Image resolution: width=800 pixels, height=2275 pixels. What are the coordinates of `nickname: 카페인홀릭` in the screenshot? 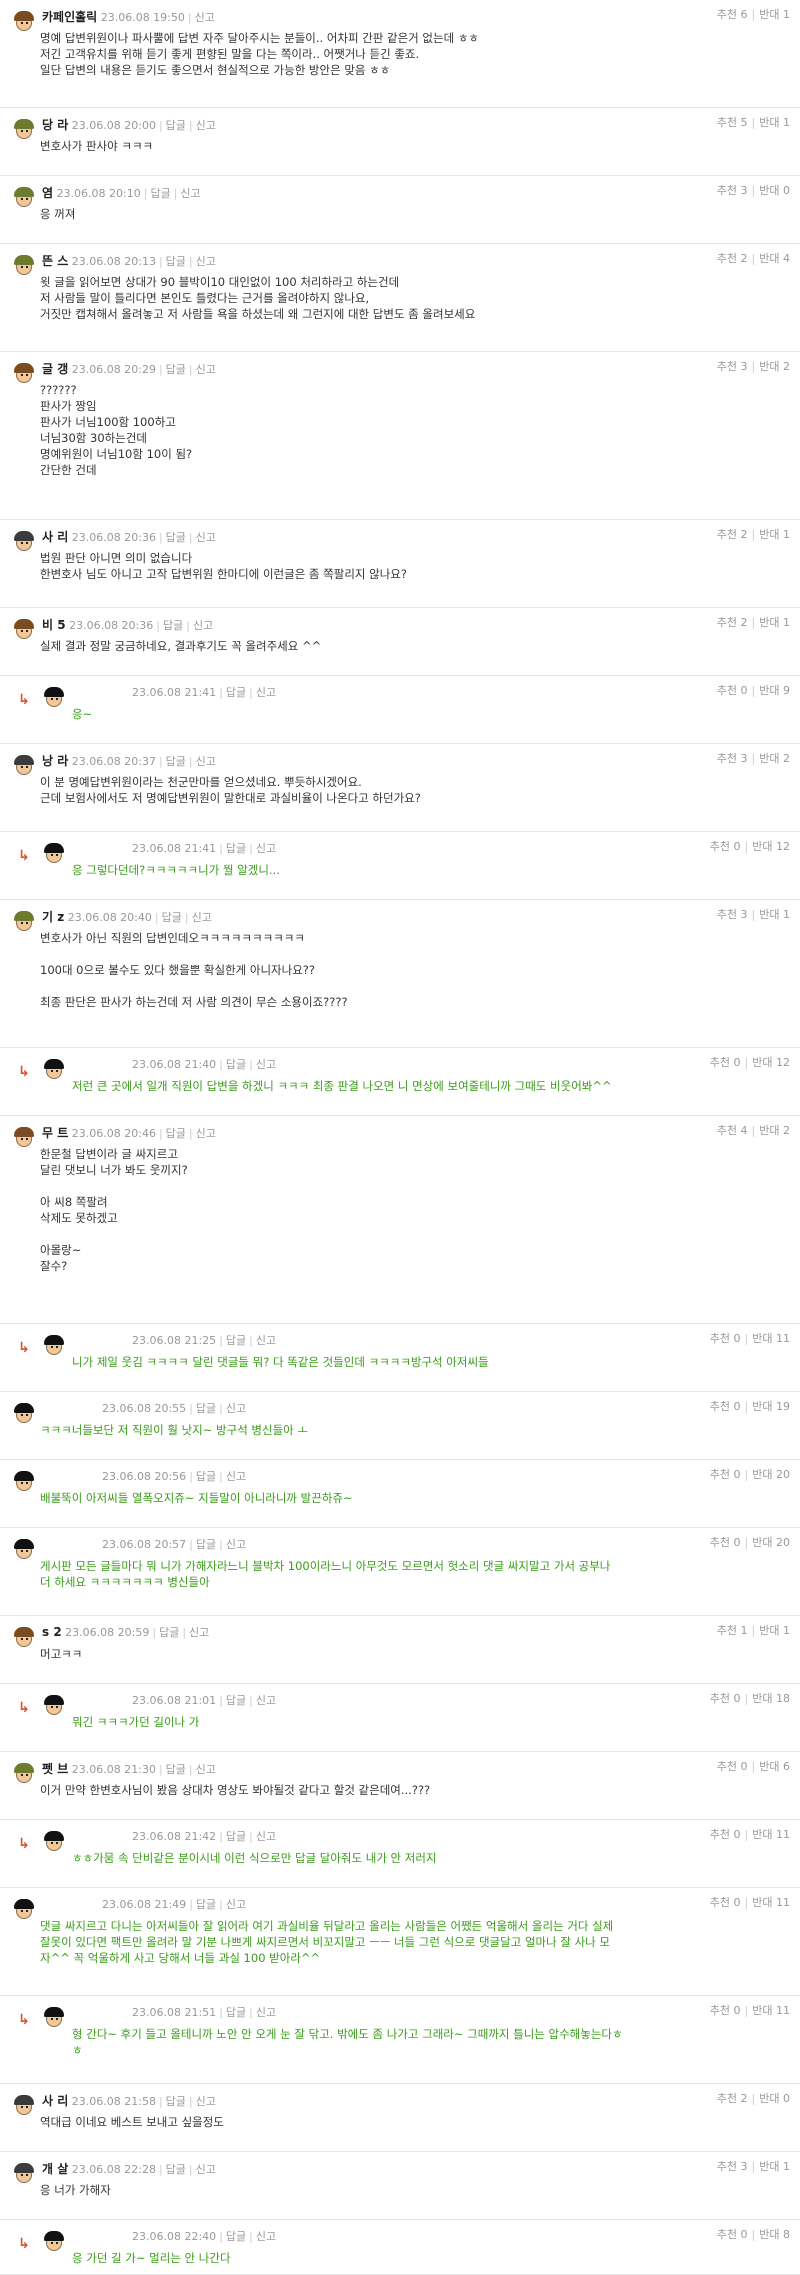 It's located at (69, 17).